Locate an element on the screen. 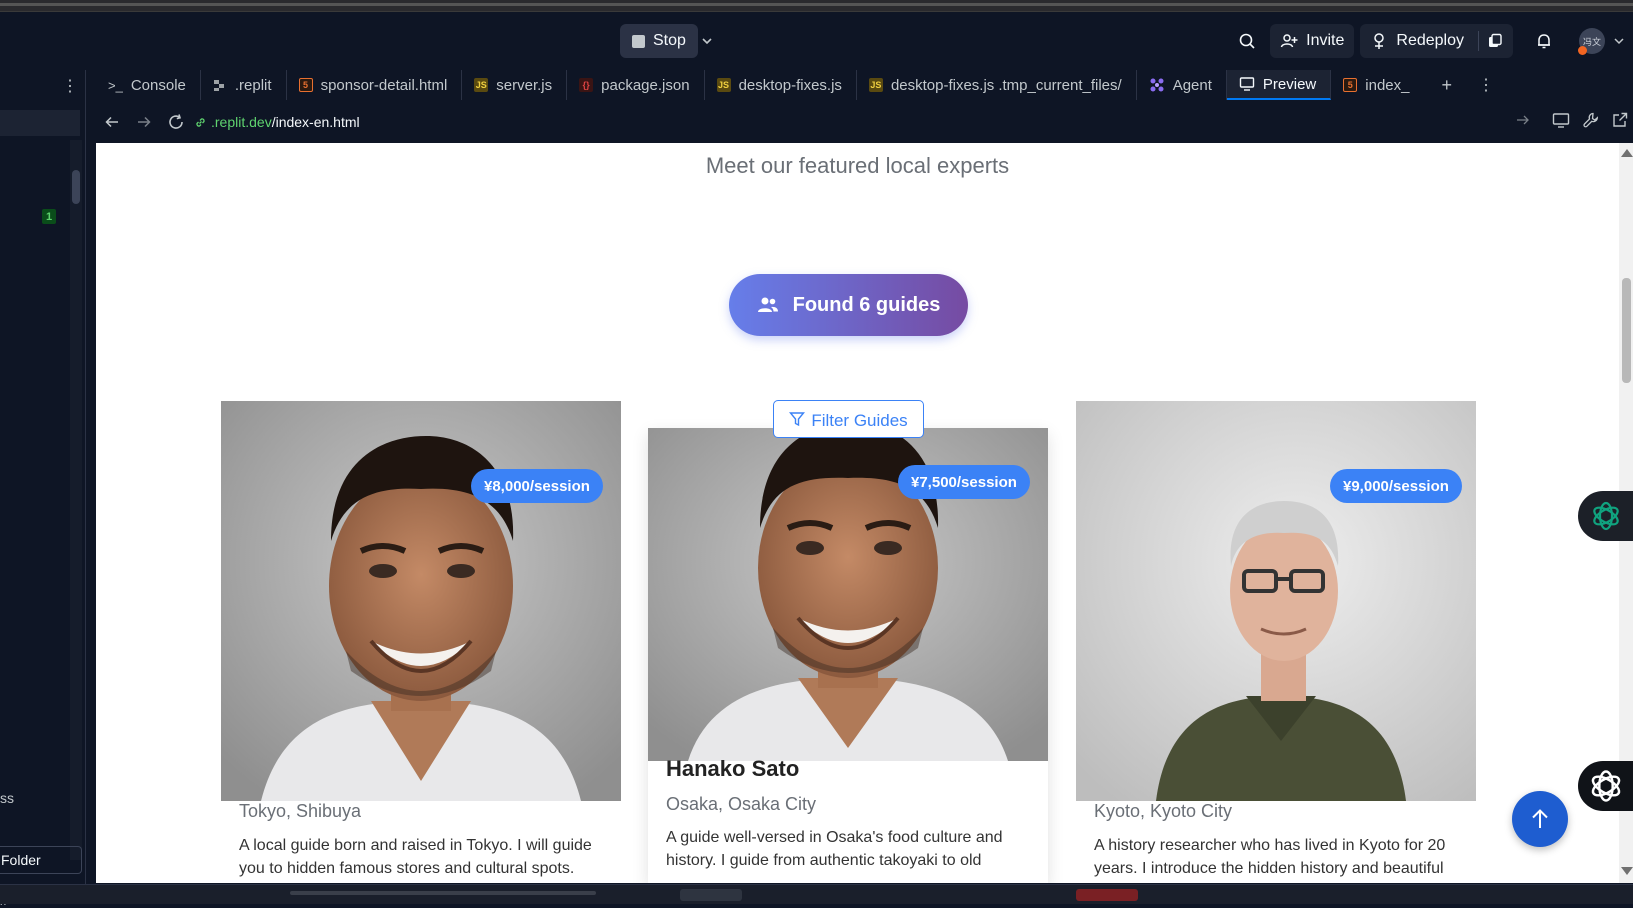  guide-location: Tokyo, Shibuya is located at coordinates (300, 811).